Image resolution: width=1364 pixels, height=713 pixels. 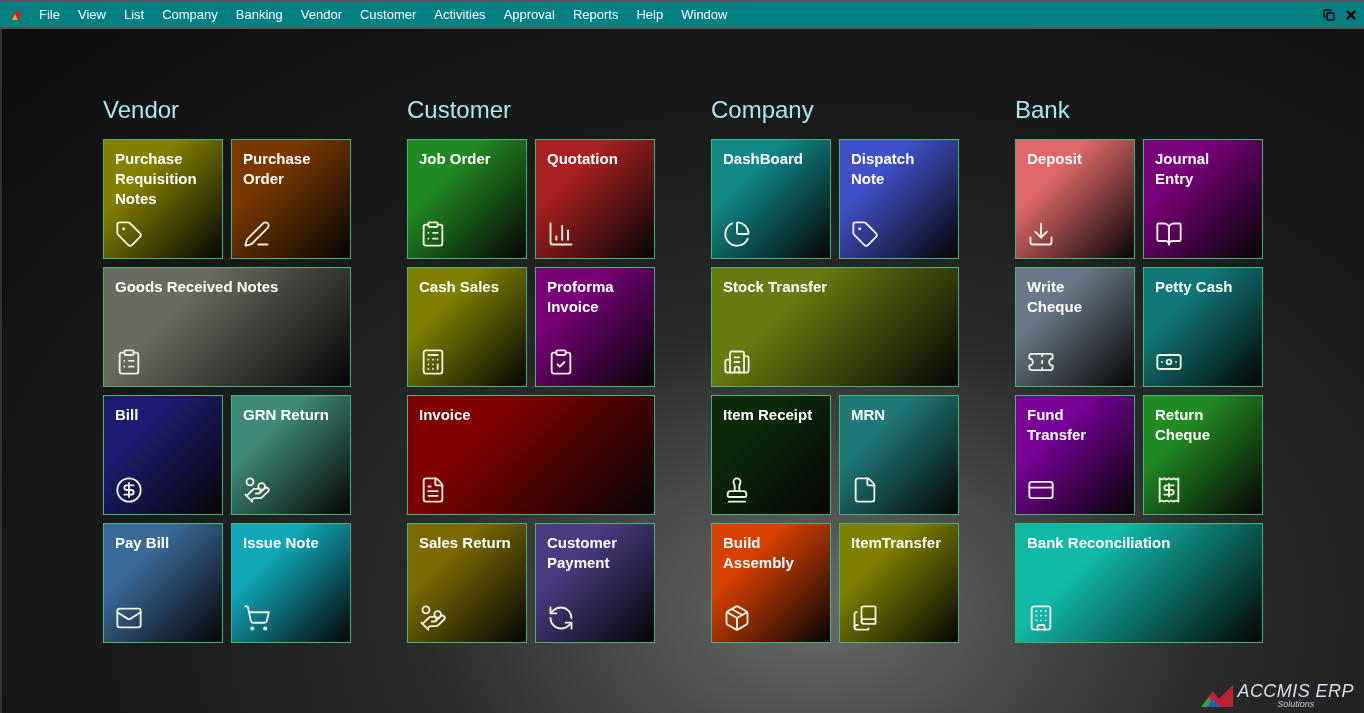 What do you see at coordinates (899, 583) in the screenshot?
I see `menu-tile: ItemTransfer` at bounding box center [899, 583].